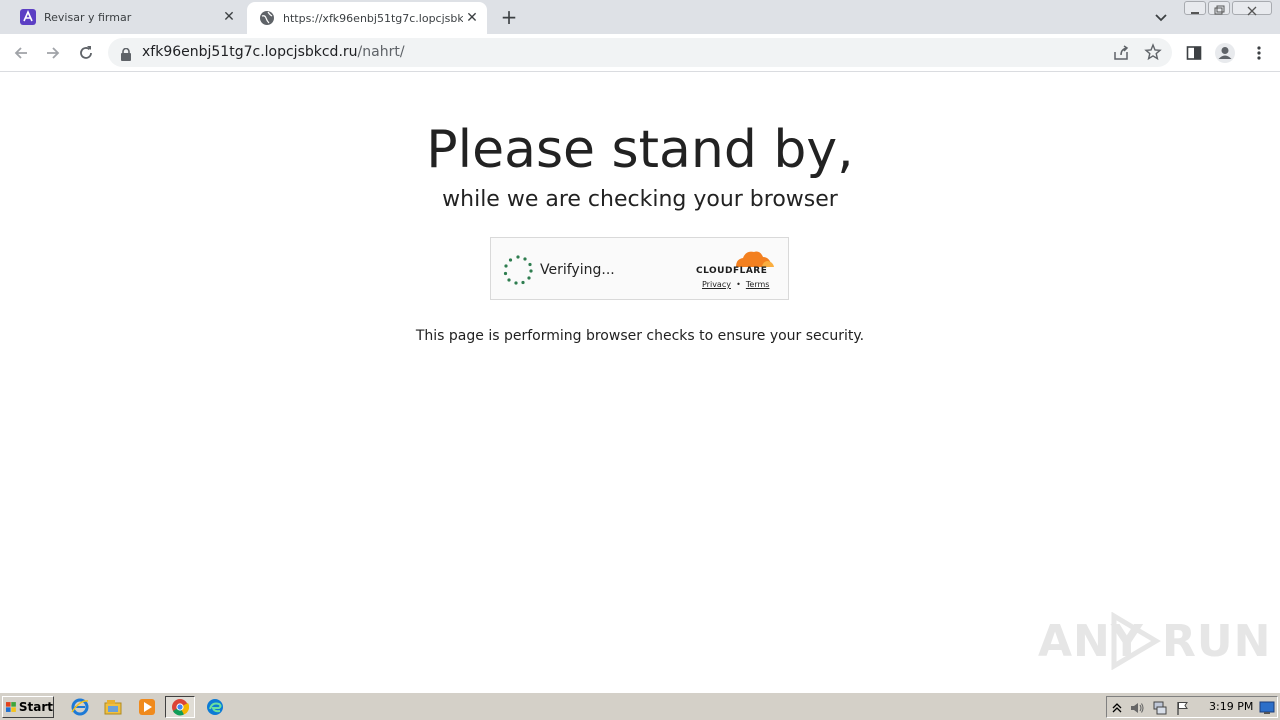 Image resolution: width=1280 pixels, height=720 pixels. Describe the element at coordinates (11, 707) in the screenshot. I see `windows-flag-icon` at that location.